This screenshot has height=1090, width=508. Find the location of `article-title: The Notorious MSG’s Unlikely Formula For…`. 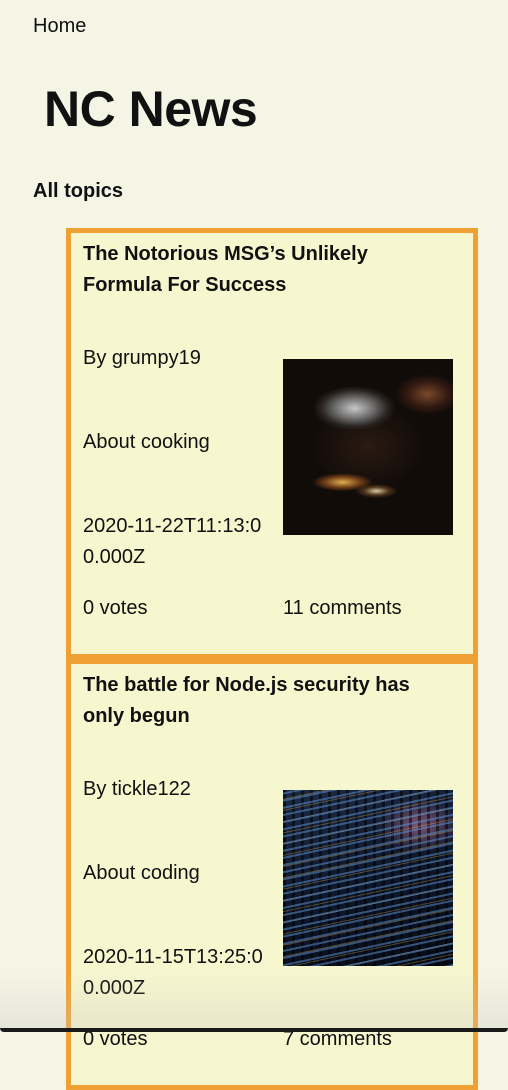

article-title: The Notorious MSG’s Unlikely Formula For… is located at coordinates (253, 270).